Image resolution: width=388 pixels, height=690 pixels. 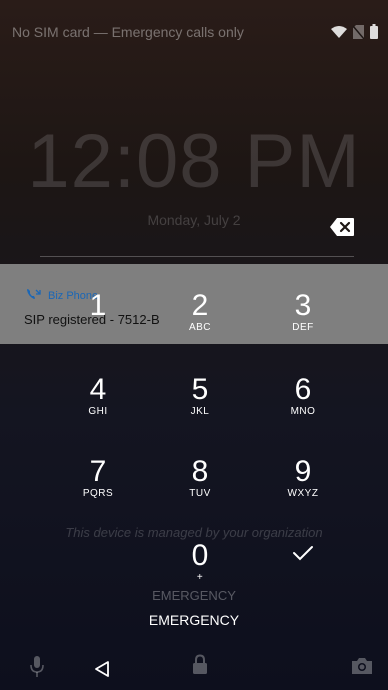 I want to click on key-digit: 1, so click(x=98, y=305).